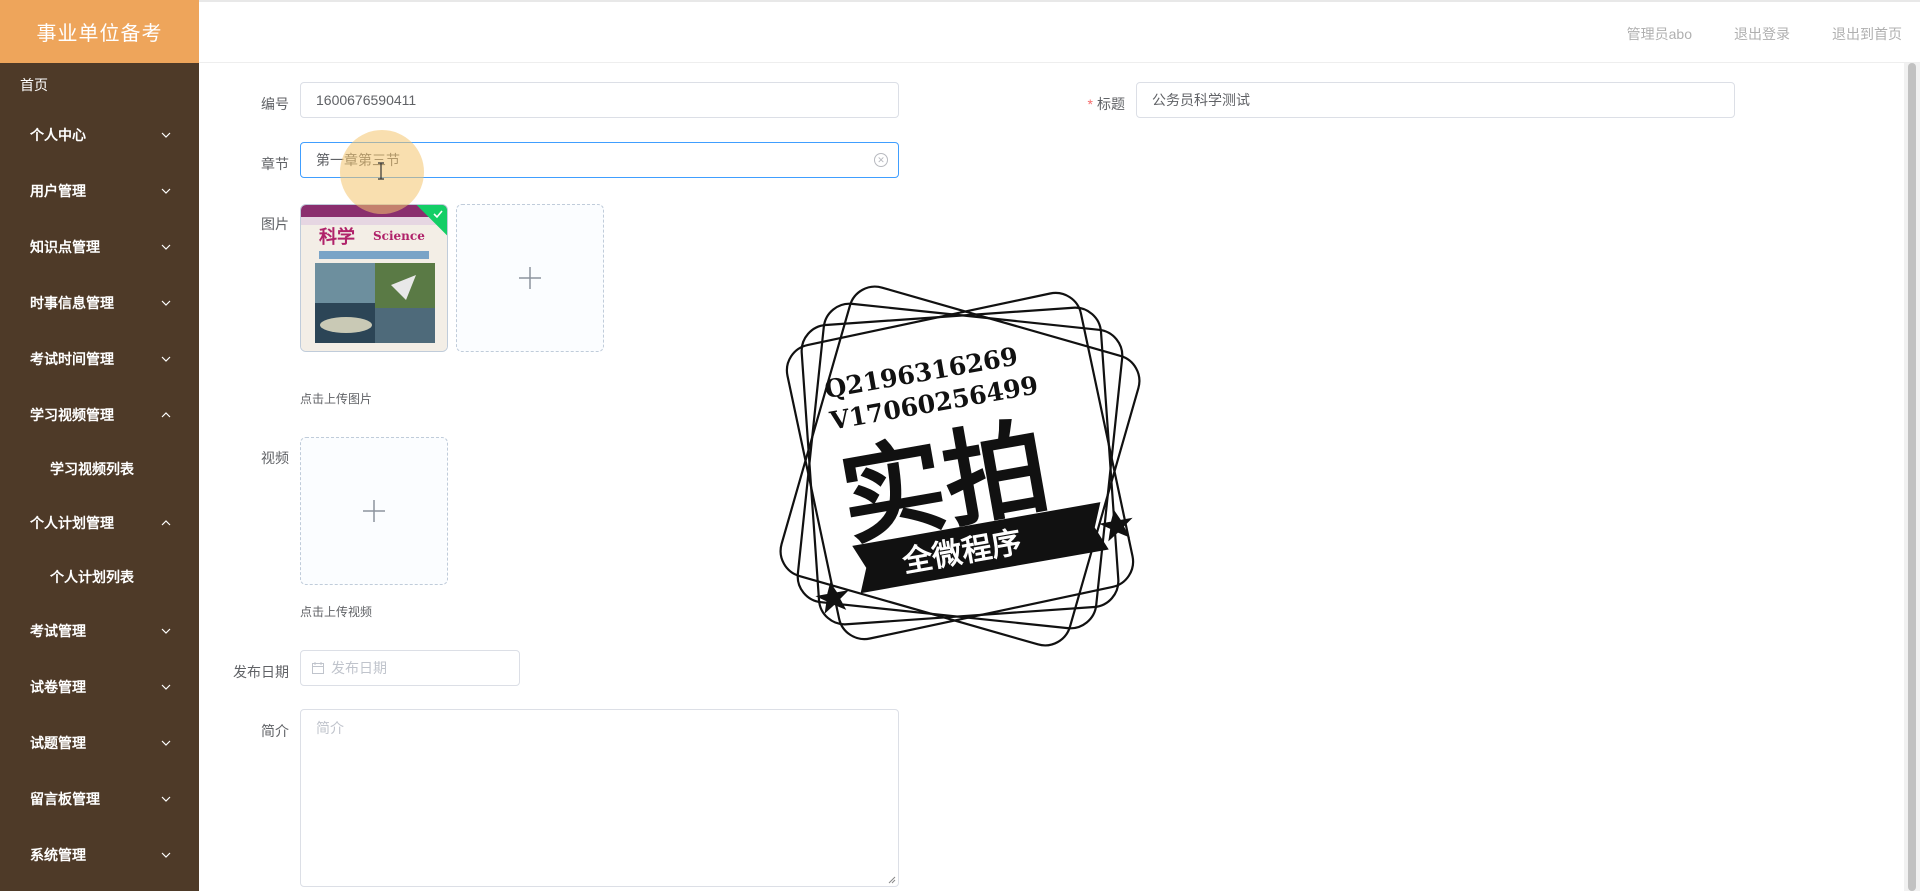 The width and height of the screenshot is (1920, 891). Describe the element at coordinates (359, 668) in the screenshot. I see `date-placeholder: 发布日期` at that location.